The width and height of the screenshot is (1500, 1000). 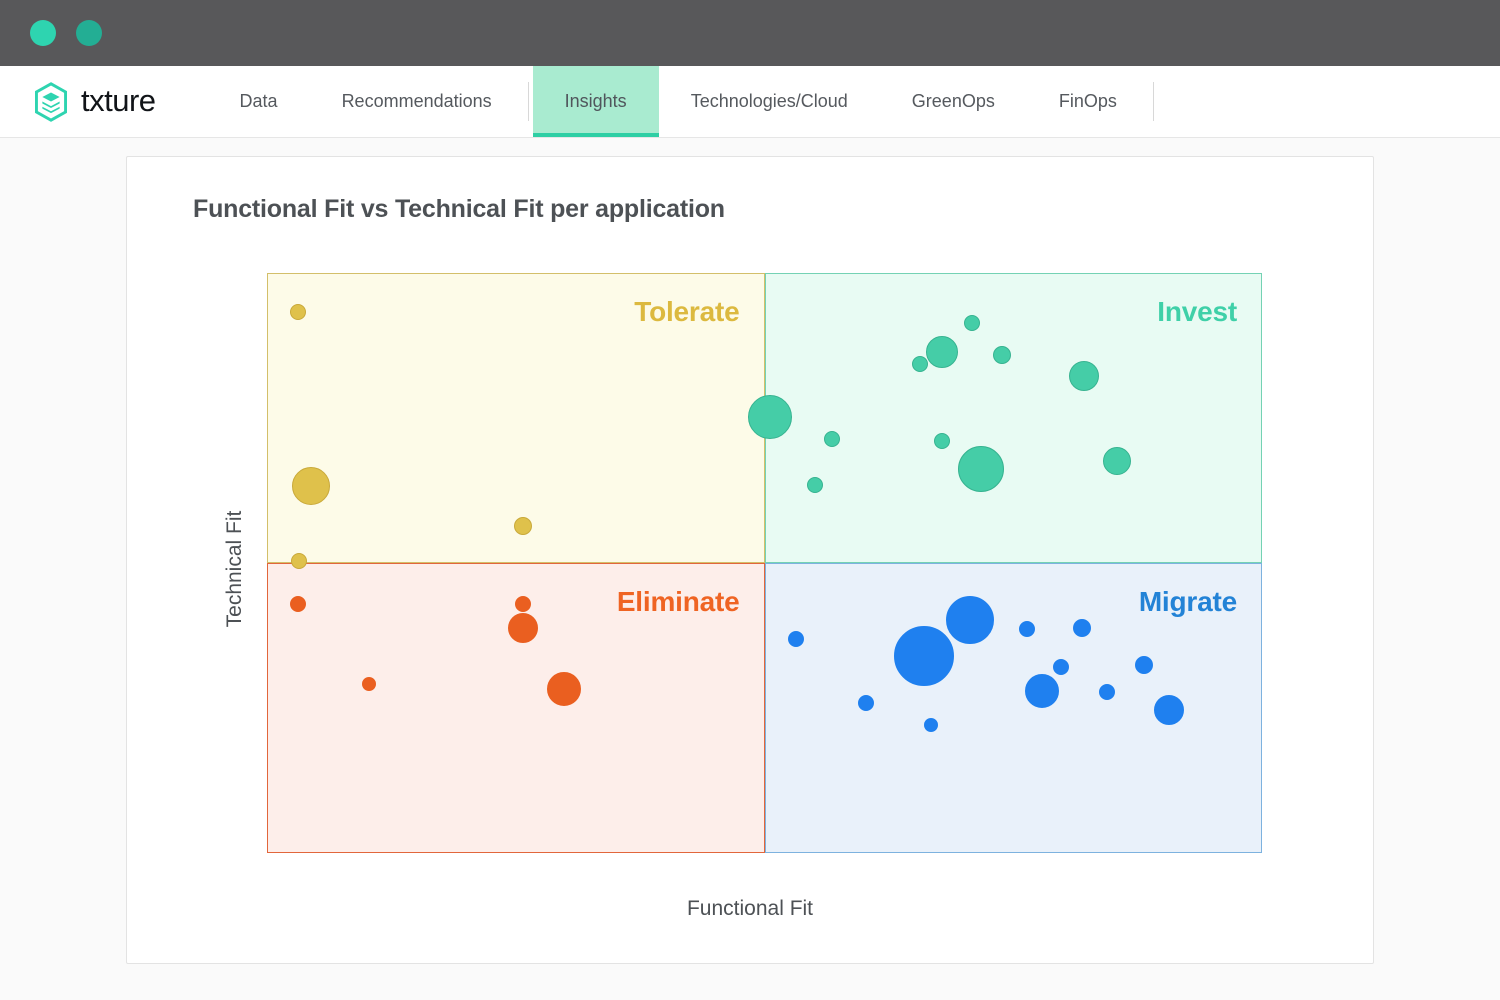 What do you see at coordinates (750, 908) in the screenshot?
I see `x-axis-label: Functional Fit` at bounding box center [750, 908].